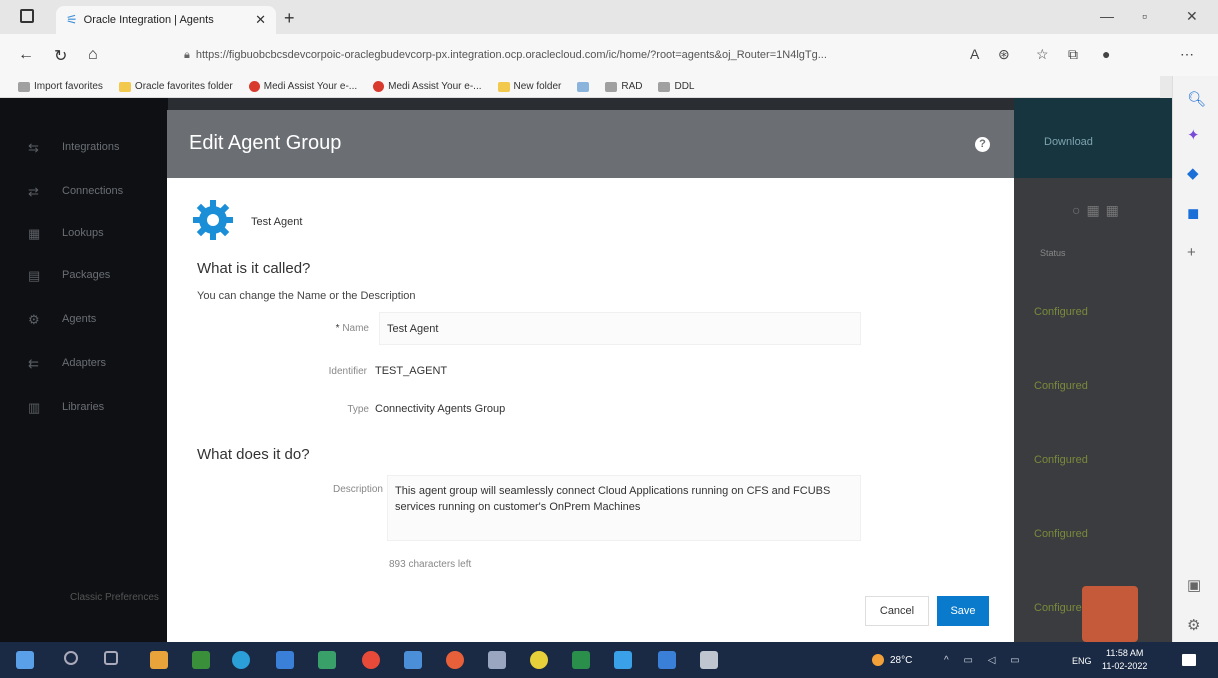 The image size is (1218, 678). What do you see at coordinates (609, 660) in the screenshot?
I see `windows-taskbar: 28°C ^ ▭ ◁ ▭ ENG 11:58 AM 11-02-2022` at bounding box center [609, 660].